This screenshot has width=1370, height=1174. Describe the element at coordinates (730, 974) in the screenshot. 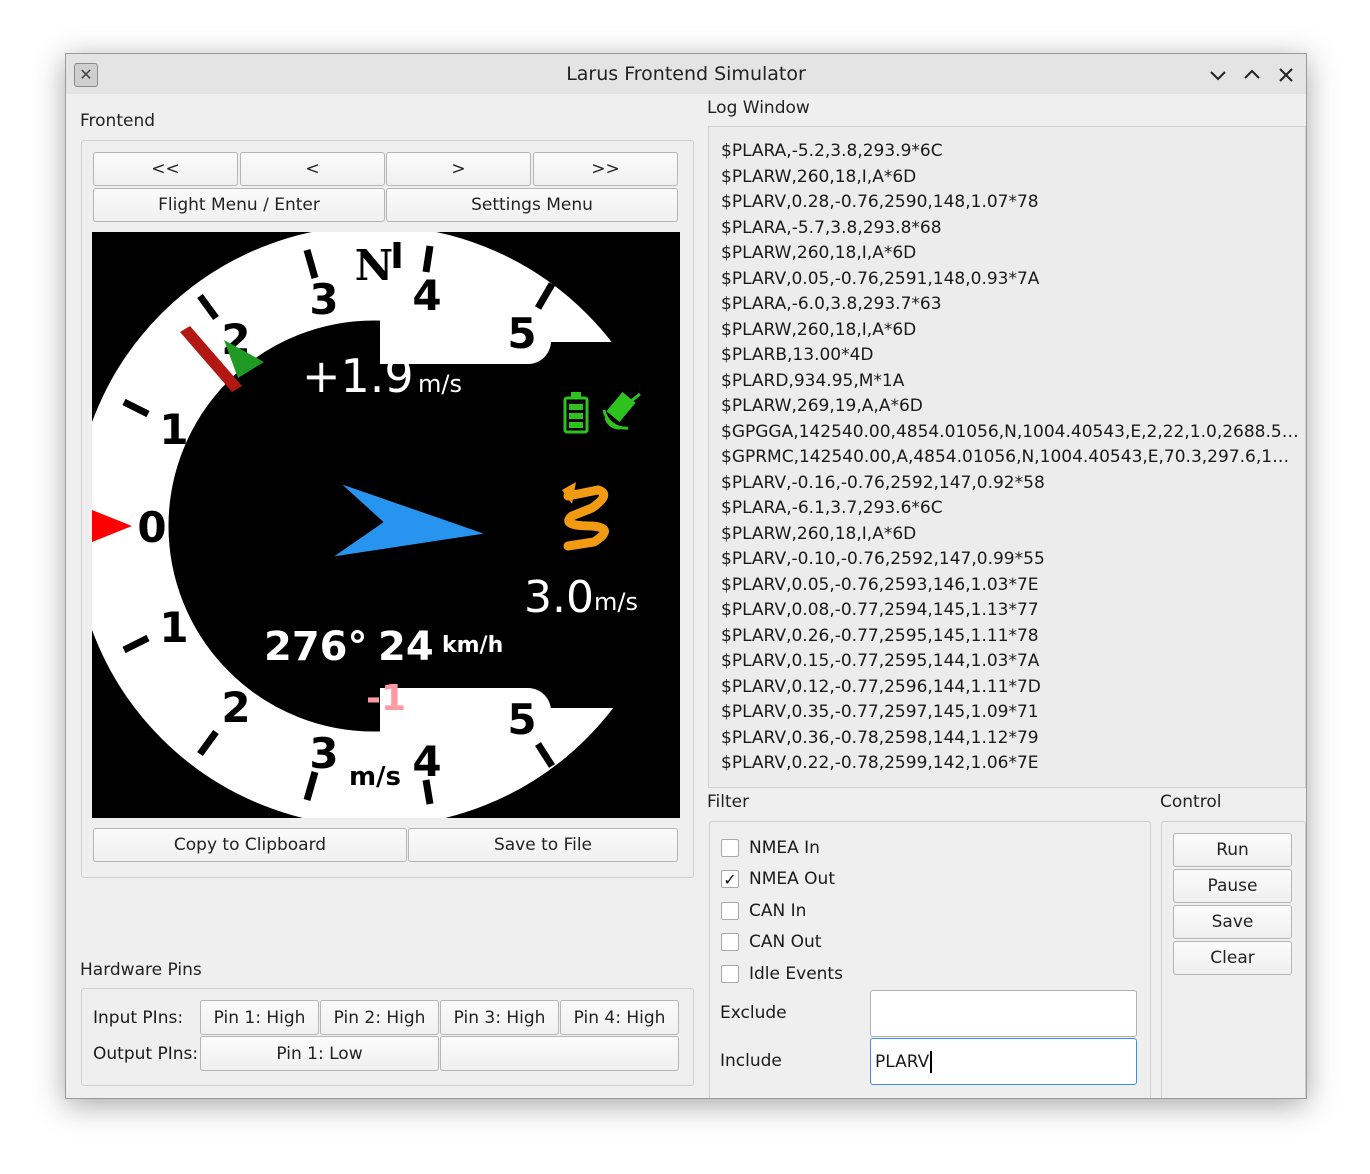

I see `idle-events-checkbox` at that location.